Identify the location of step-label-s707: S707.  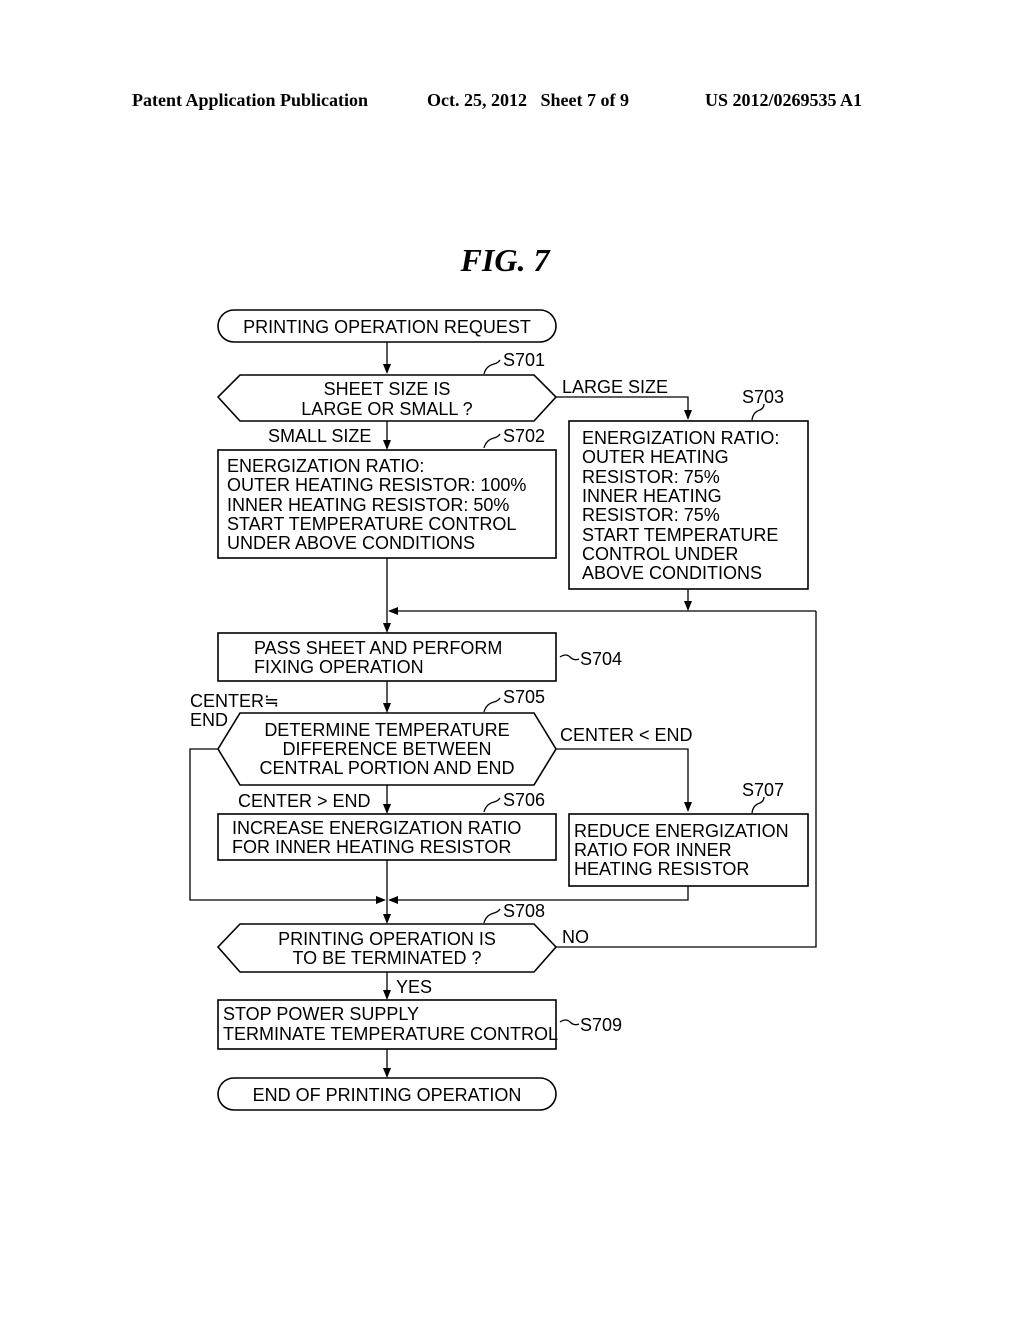
(763, 790).